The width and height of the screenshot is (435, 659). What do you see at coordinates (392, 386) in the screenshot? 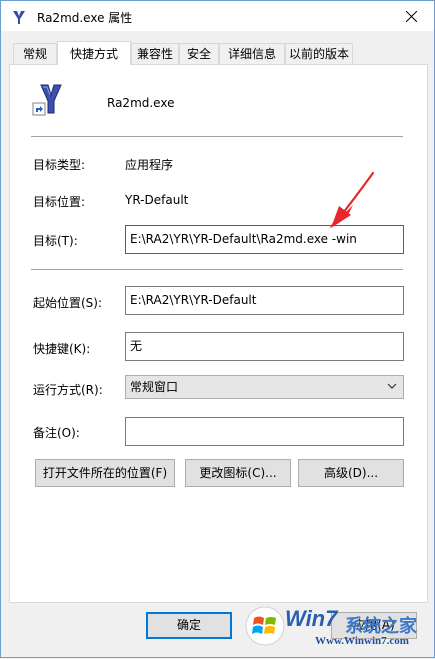
I see `chevron-down-icon` at bounding box center [392, 386].